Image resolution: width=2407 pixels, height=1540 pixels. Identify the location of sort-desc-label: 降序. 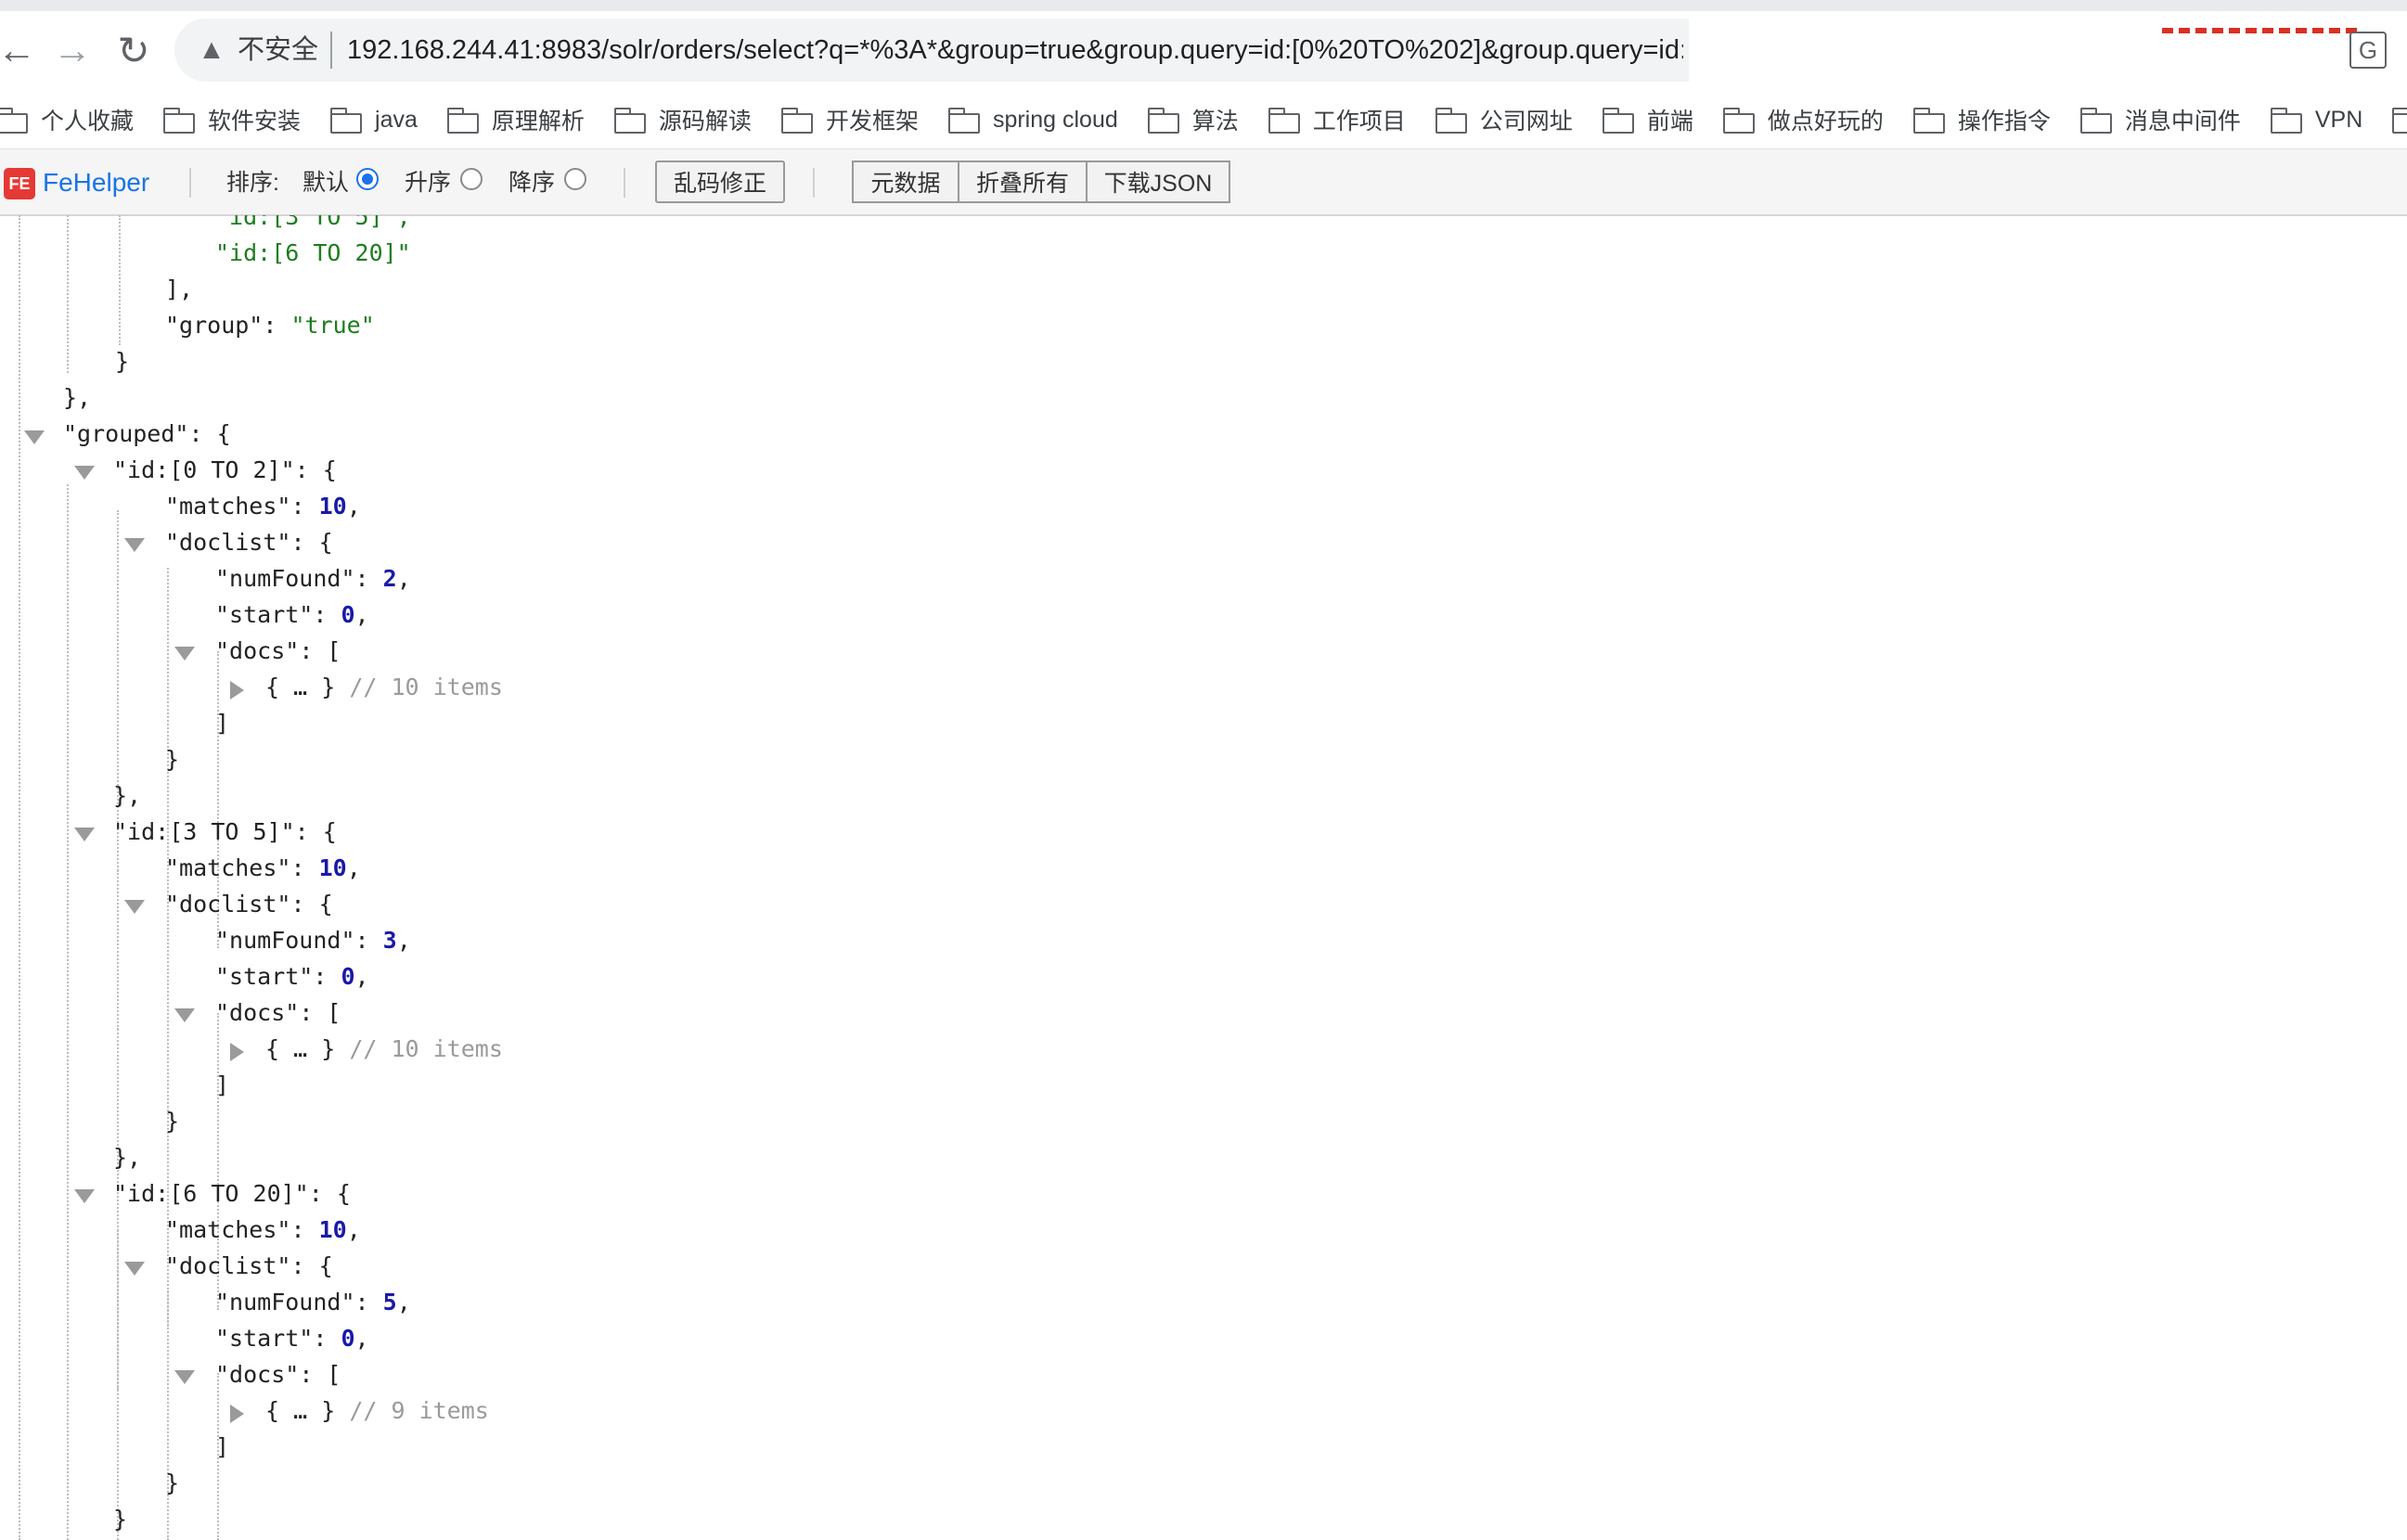
(531, 182).